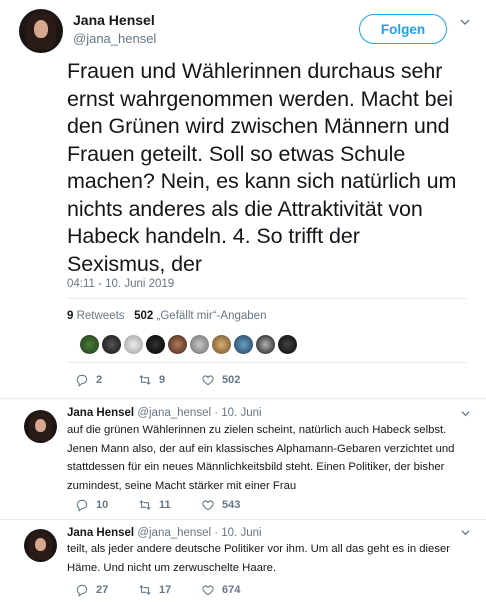 The width and height of the screenshot is (486, 602). I want to click on retweet-button: 9, so click(169, 380).